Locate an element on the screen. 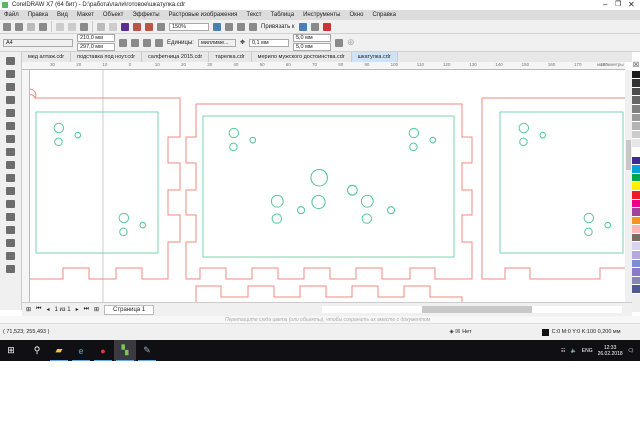  shape-tool-icon is located at coordinates (10, 74).